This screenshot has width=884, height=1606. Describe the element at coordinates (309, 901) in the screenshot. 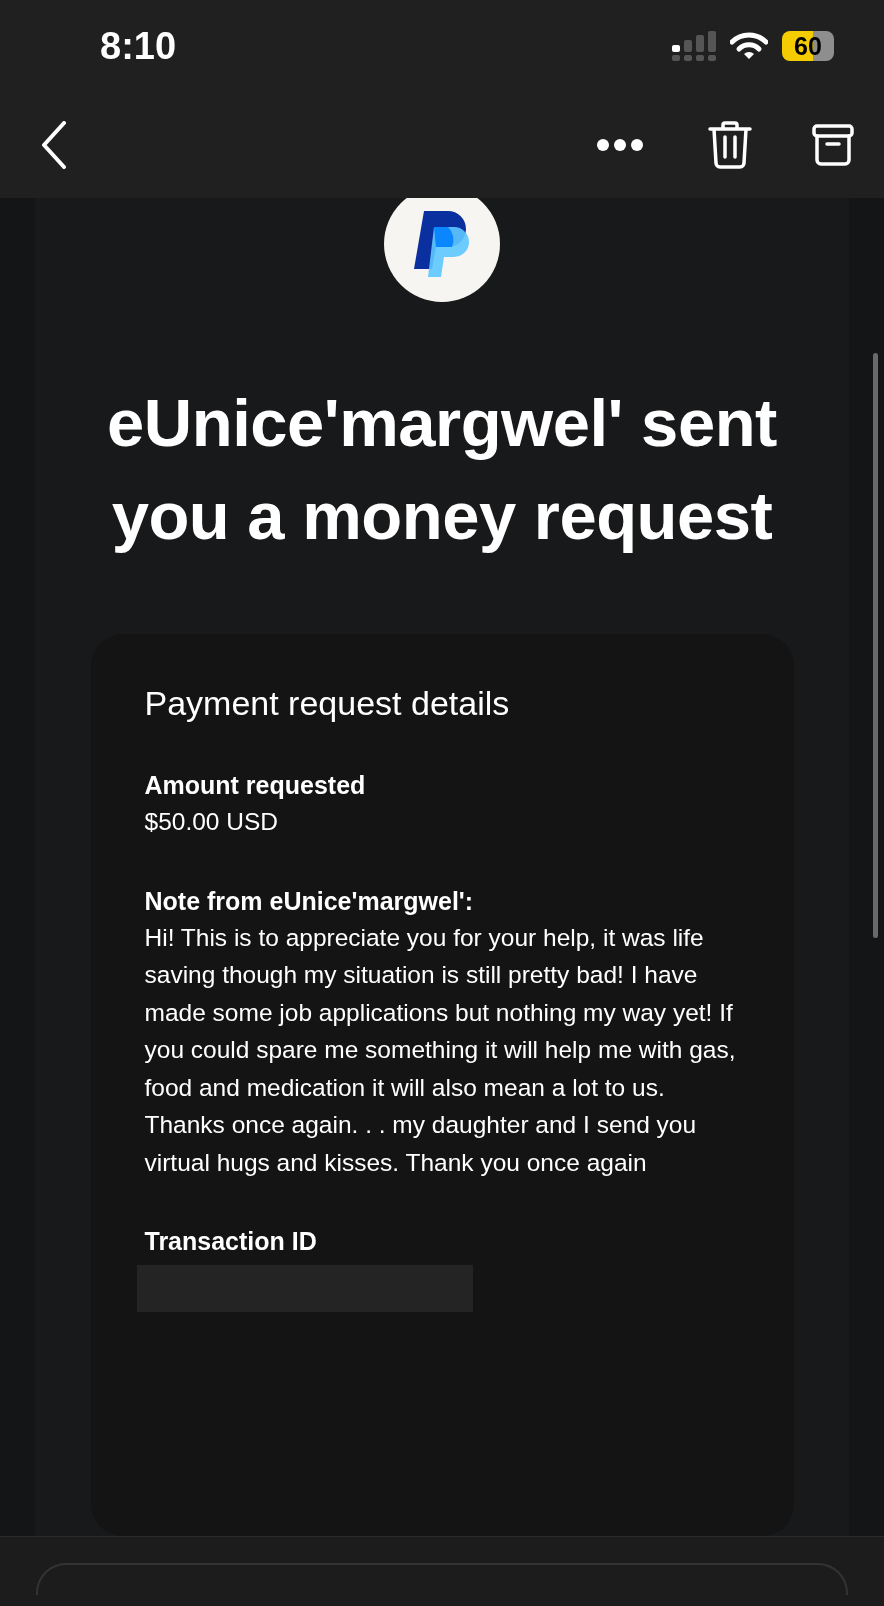

I see `field-label: Note from eUnice'margwel':` at that location.